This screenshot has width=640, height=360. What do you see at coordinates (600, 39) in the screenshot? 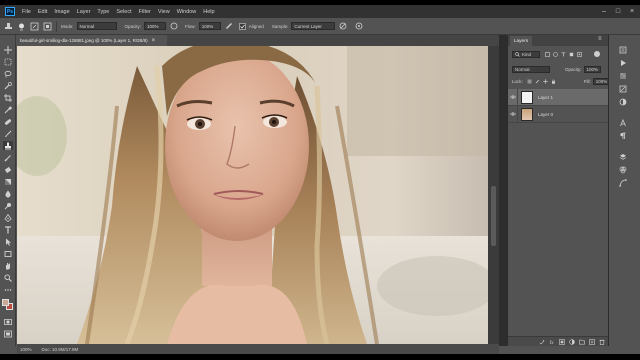
I see `panel-menu-icon: ≡` at bounding box center [600, 39].